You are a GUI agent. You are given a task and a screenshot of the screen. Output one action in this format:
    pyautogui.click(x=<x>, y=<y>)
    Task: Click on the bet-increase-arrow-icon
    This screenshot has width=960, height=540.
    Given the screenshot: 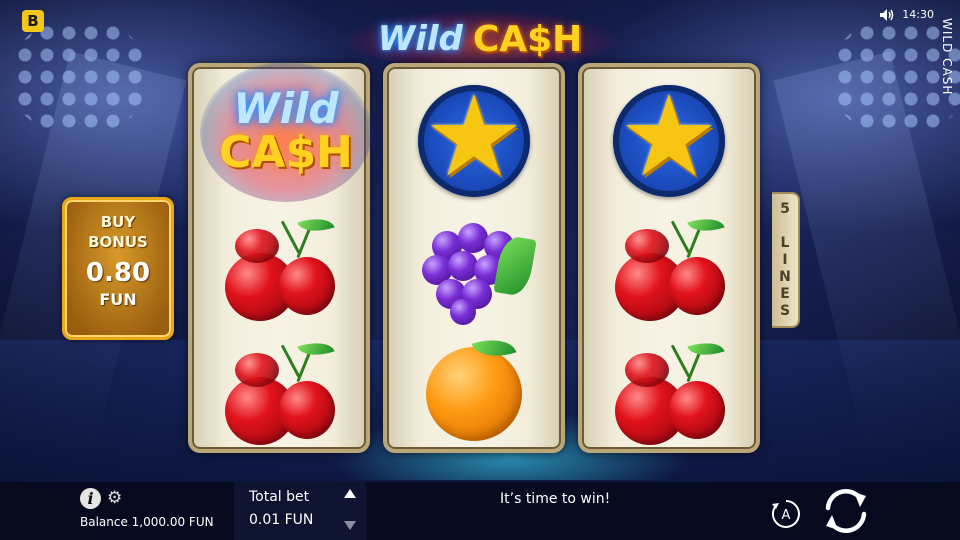 What is the action you would take?
    pyautogui.click(x=350, y=493)
    